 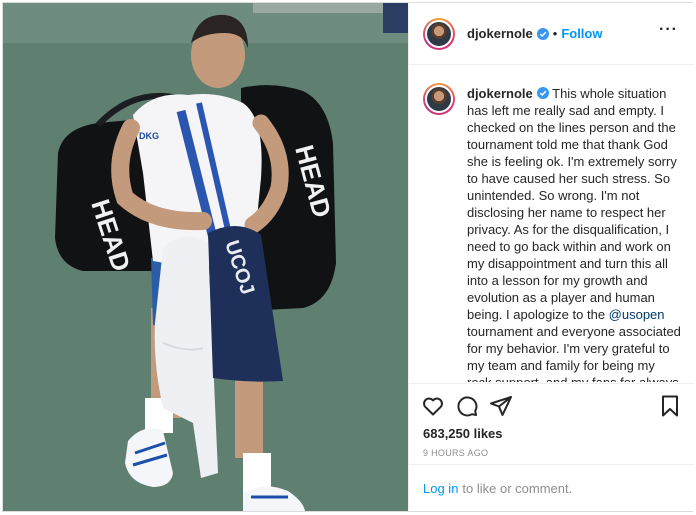 I want to click on share-icon, so click(x=501, y=406).